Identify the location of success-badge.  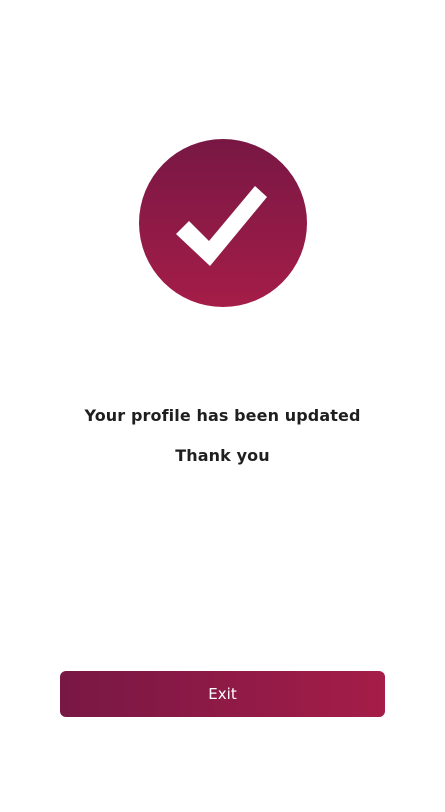
(223, 223).